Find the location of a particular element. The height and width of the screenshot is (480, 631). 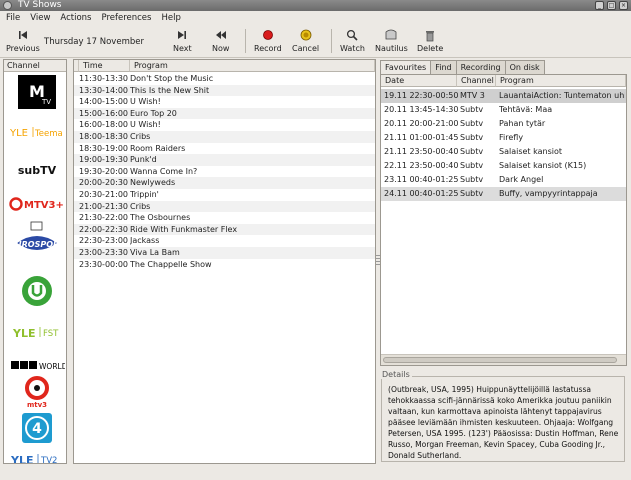

schedule-row: 22:30-23:00 Jackass is located at coordinates (224, 241).